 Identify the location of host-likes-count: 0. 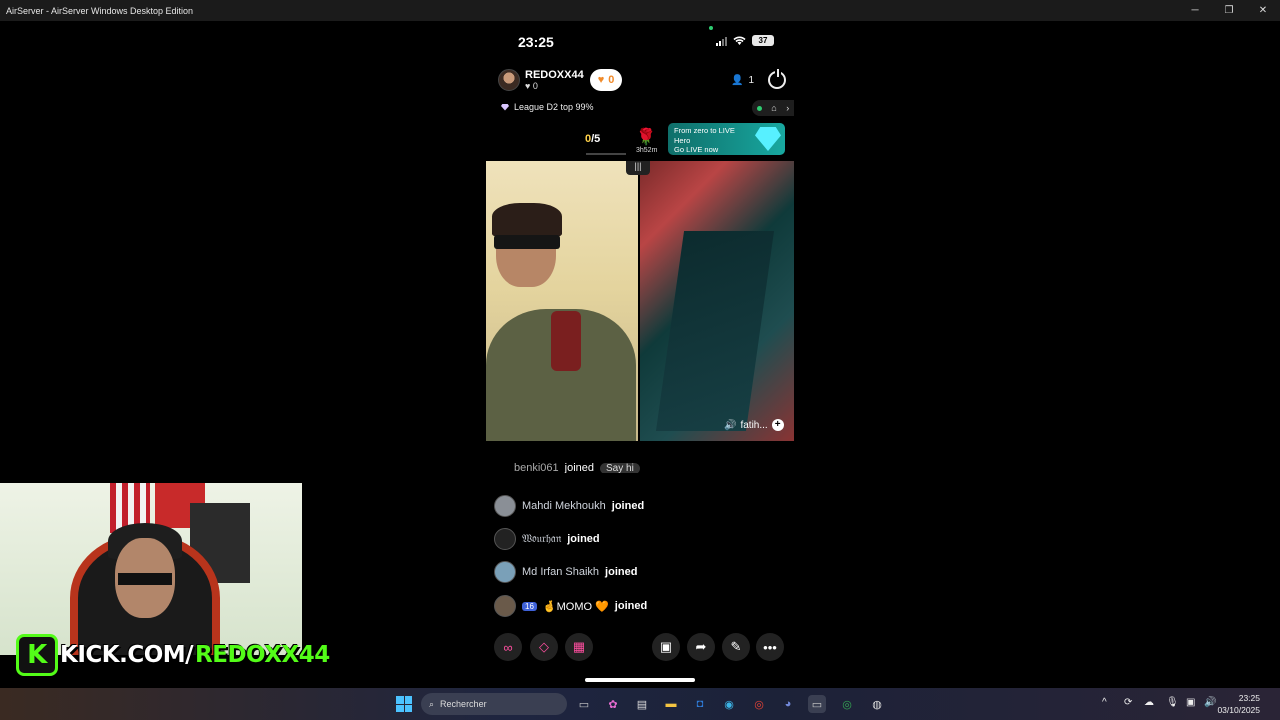
(535, 86).